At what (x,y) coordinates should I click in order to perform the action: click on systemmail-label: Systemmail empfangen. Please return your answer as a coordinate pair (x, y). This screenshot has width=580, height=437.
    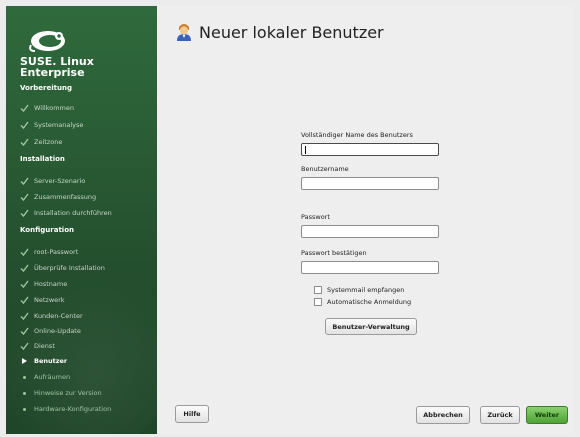
    Looking at the image, I should click on (366, 290).